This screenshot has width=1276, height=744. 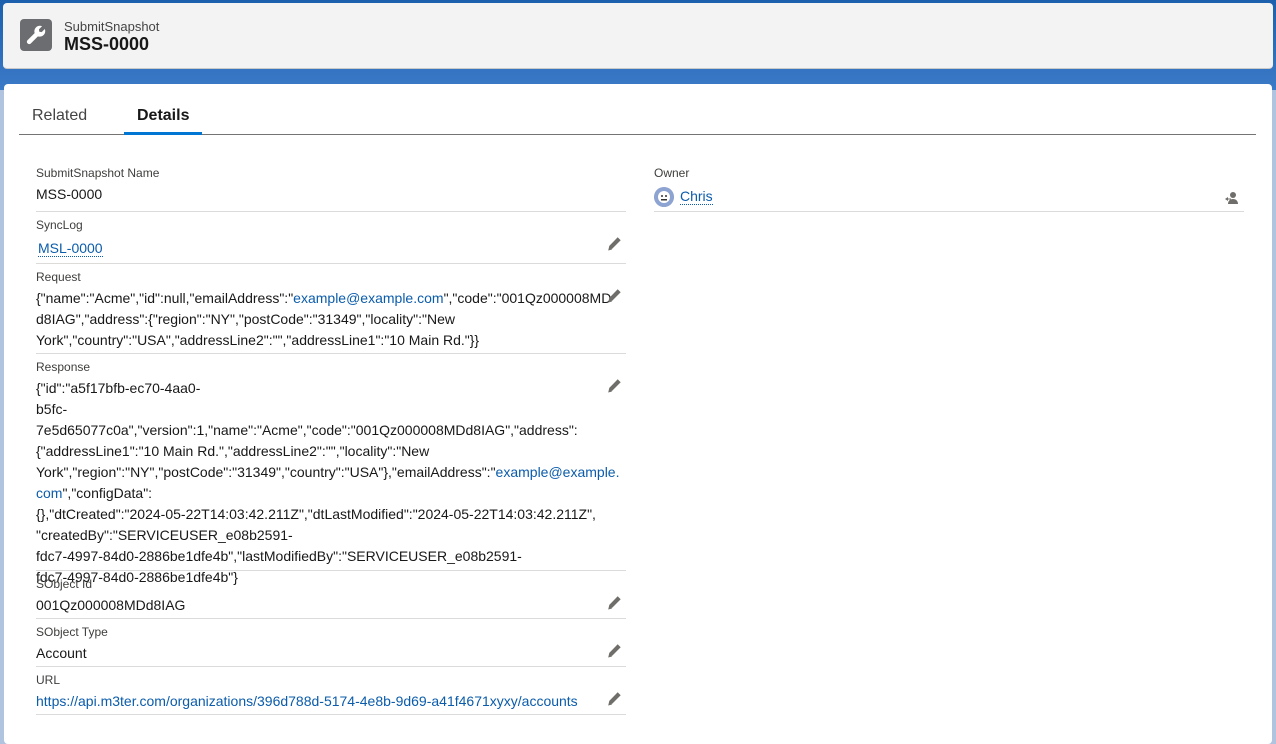 I want to click on field-label: URL, so click(x=48, y=680).